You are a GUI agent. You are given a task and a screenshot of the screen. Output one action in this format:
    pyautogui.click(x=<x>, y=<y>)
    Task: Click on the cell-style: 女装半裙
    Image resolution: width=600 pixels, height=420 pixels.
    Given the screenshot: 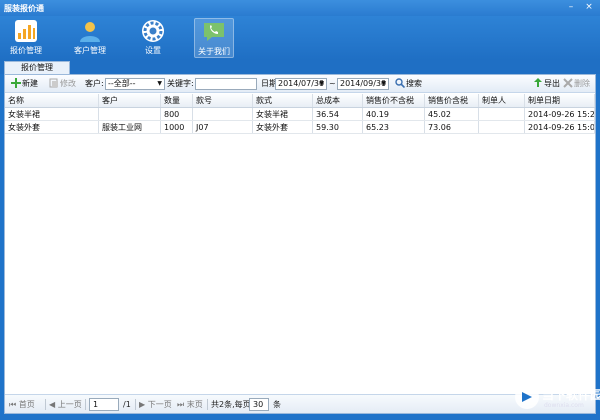 What is the action you would take?
    pyautogui.click(x=283, y=114)
    